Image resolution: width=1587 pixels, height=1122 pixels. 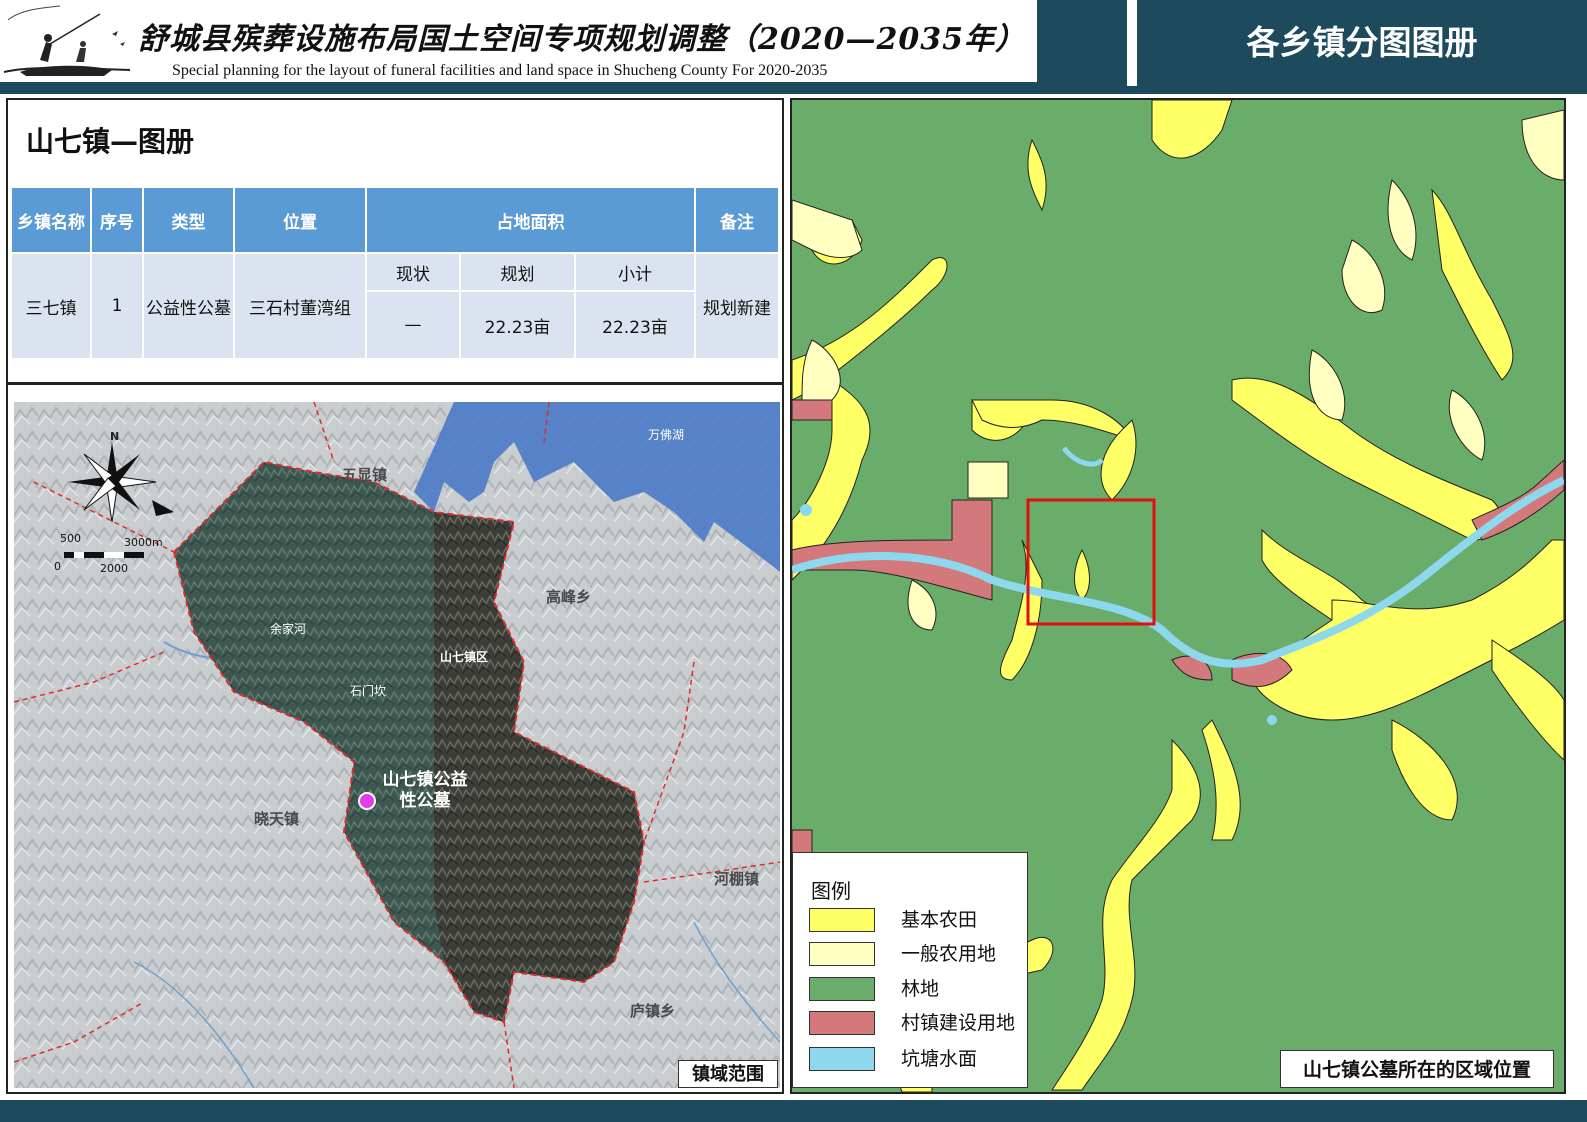 What do you see at coordinates (635, 272) in the screenshot?
I see `subheader-subtotal: 小计` at bounding box center [635, 272].